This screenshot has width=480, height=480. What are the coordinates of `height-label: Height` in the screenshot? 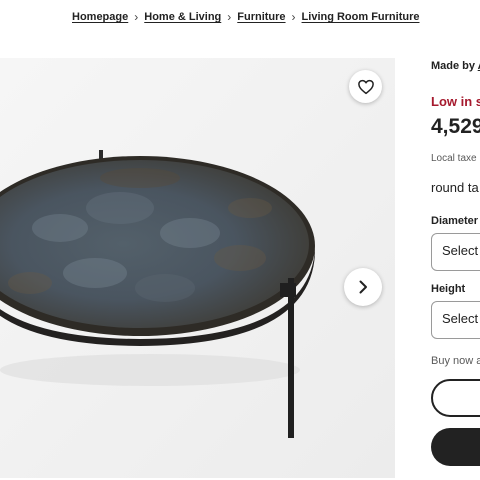 It's located at (448, 289).